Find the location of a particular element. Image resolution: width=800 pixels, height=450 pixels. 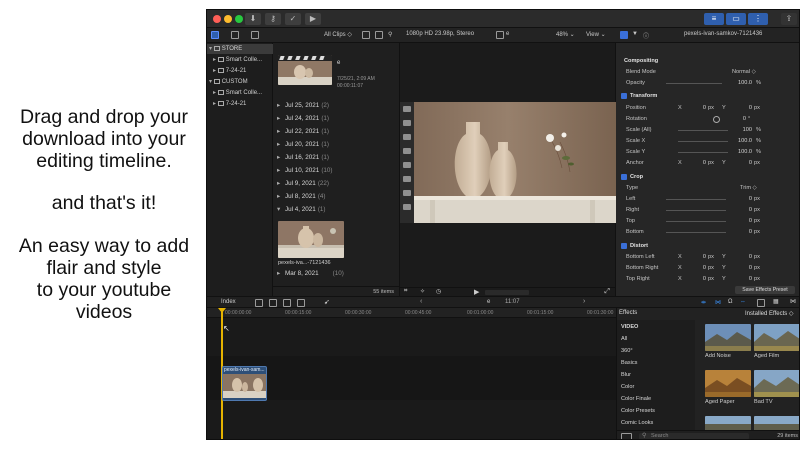

effects-category-item: All is located at coordinates (656, 339).